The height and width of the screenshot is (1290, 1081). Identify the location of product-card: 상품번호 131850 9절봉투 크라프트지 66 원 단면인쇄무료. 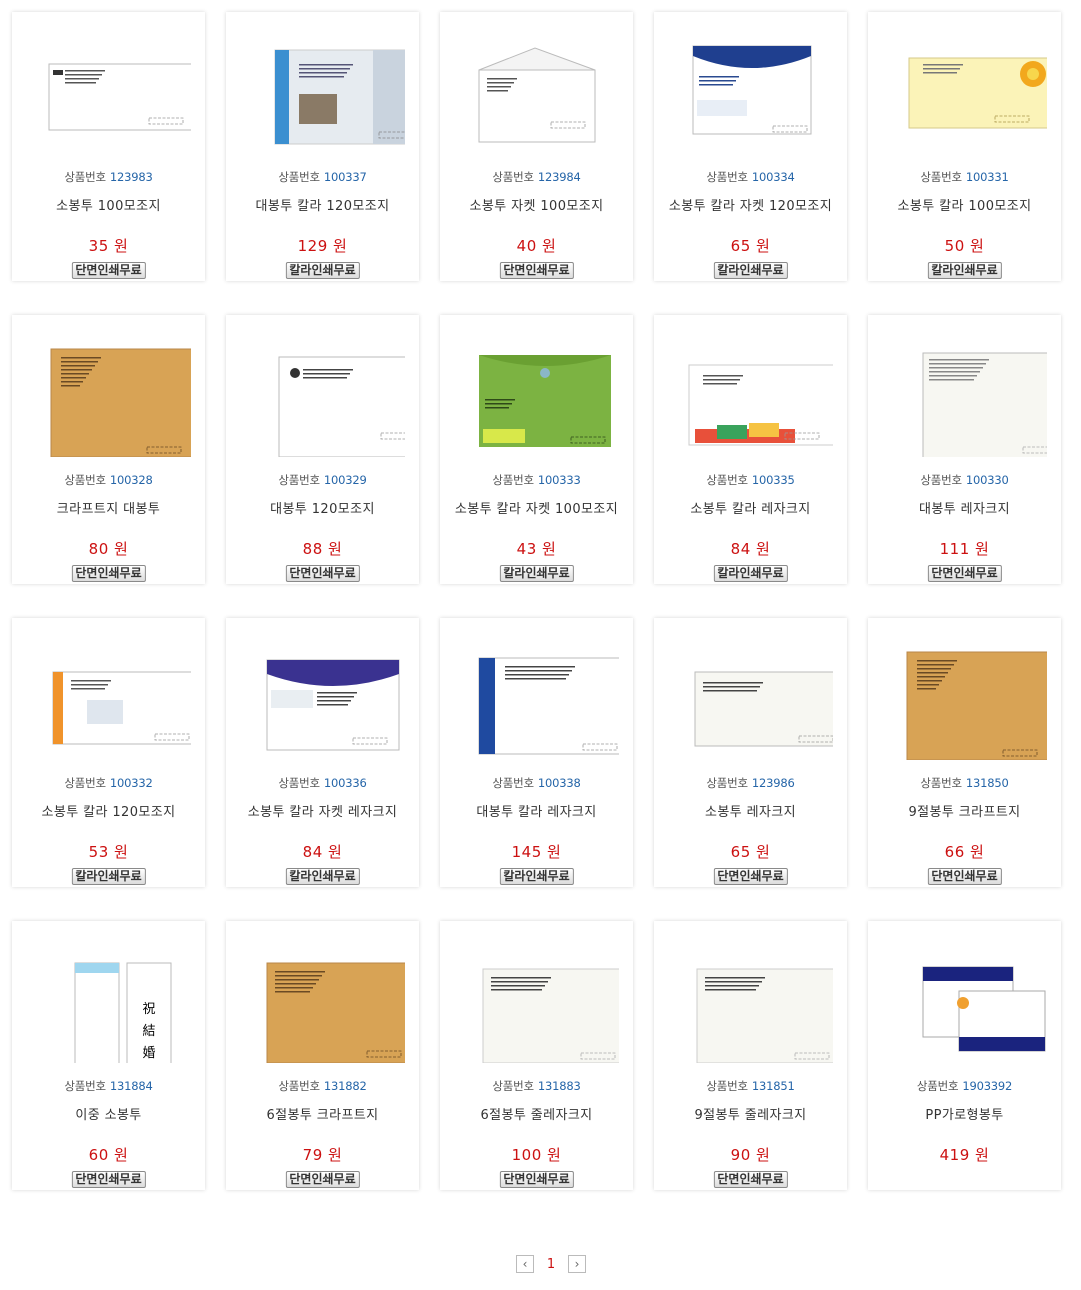
(964, 752).